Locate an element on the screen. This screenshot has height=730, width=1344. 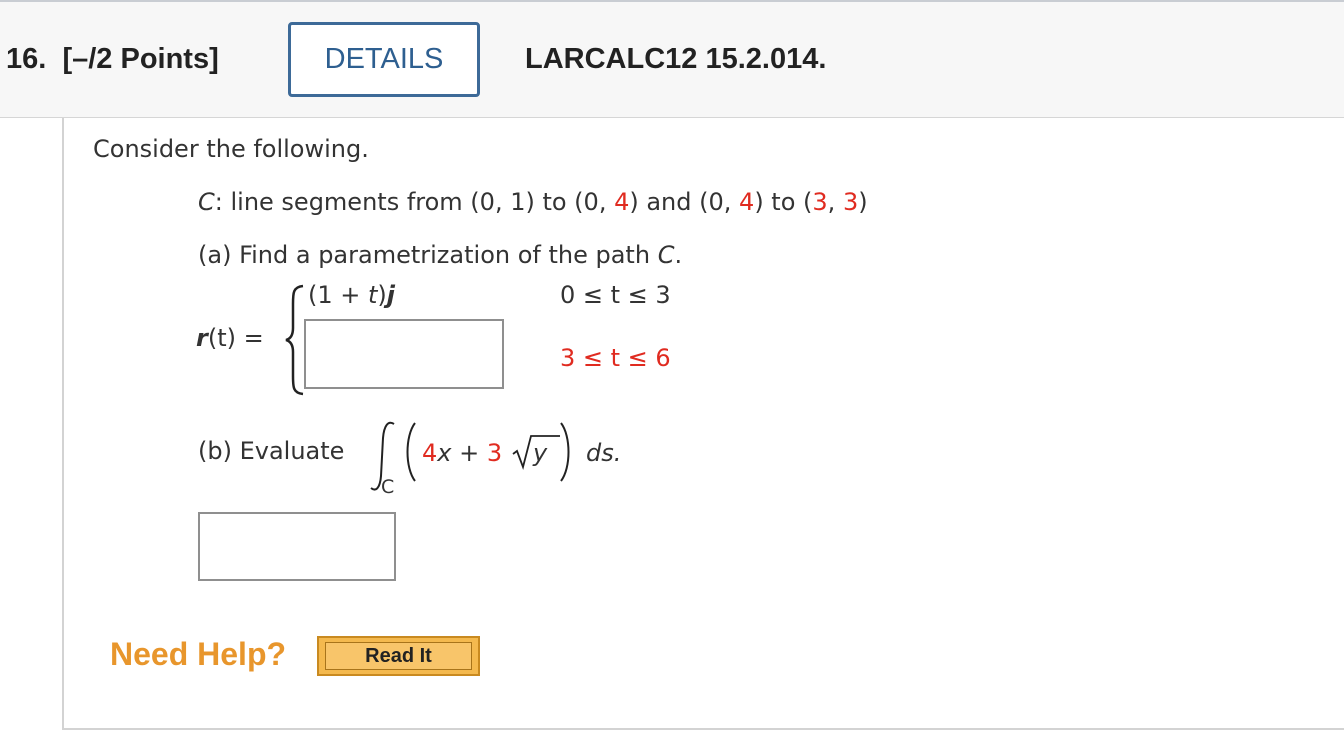
piece-1-domain: 0 ≤ t ≤ 3 is located at coordinates (615, 295).